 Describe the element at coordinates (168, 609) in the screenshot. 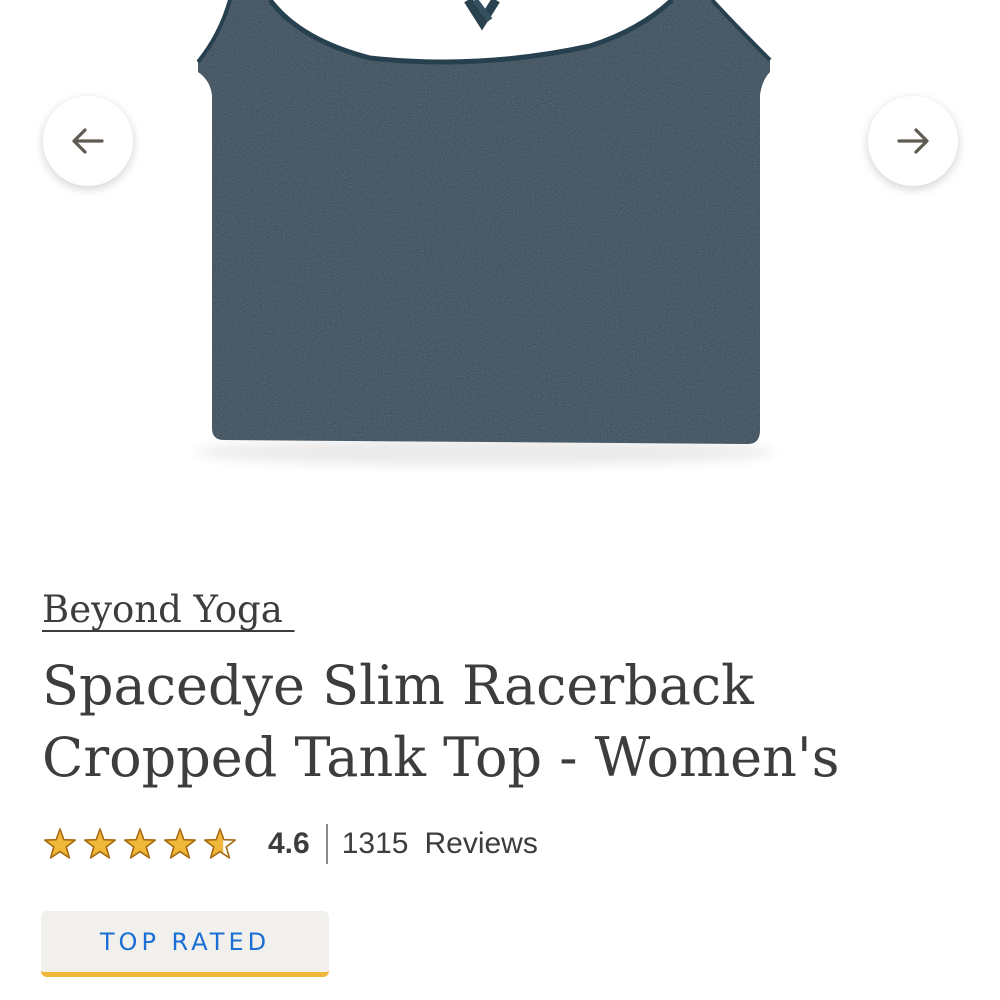

I see `brand-link: Beyond Yoga` at that location.